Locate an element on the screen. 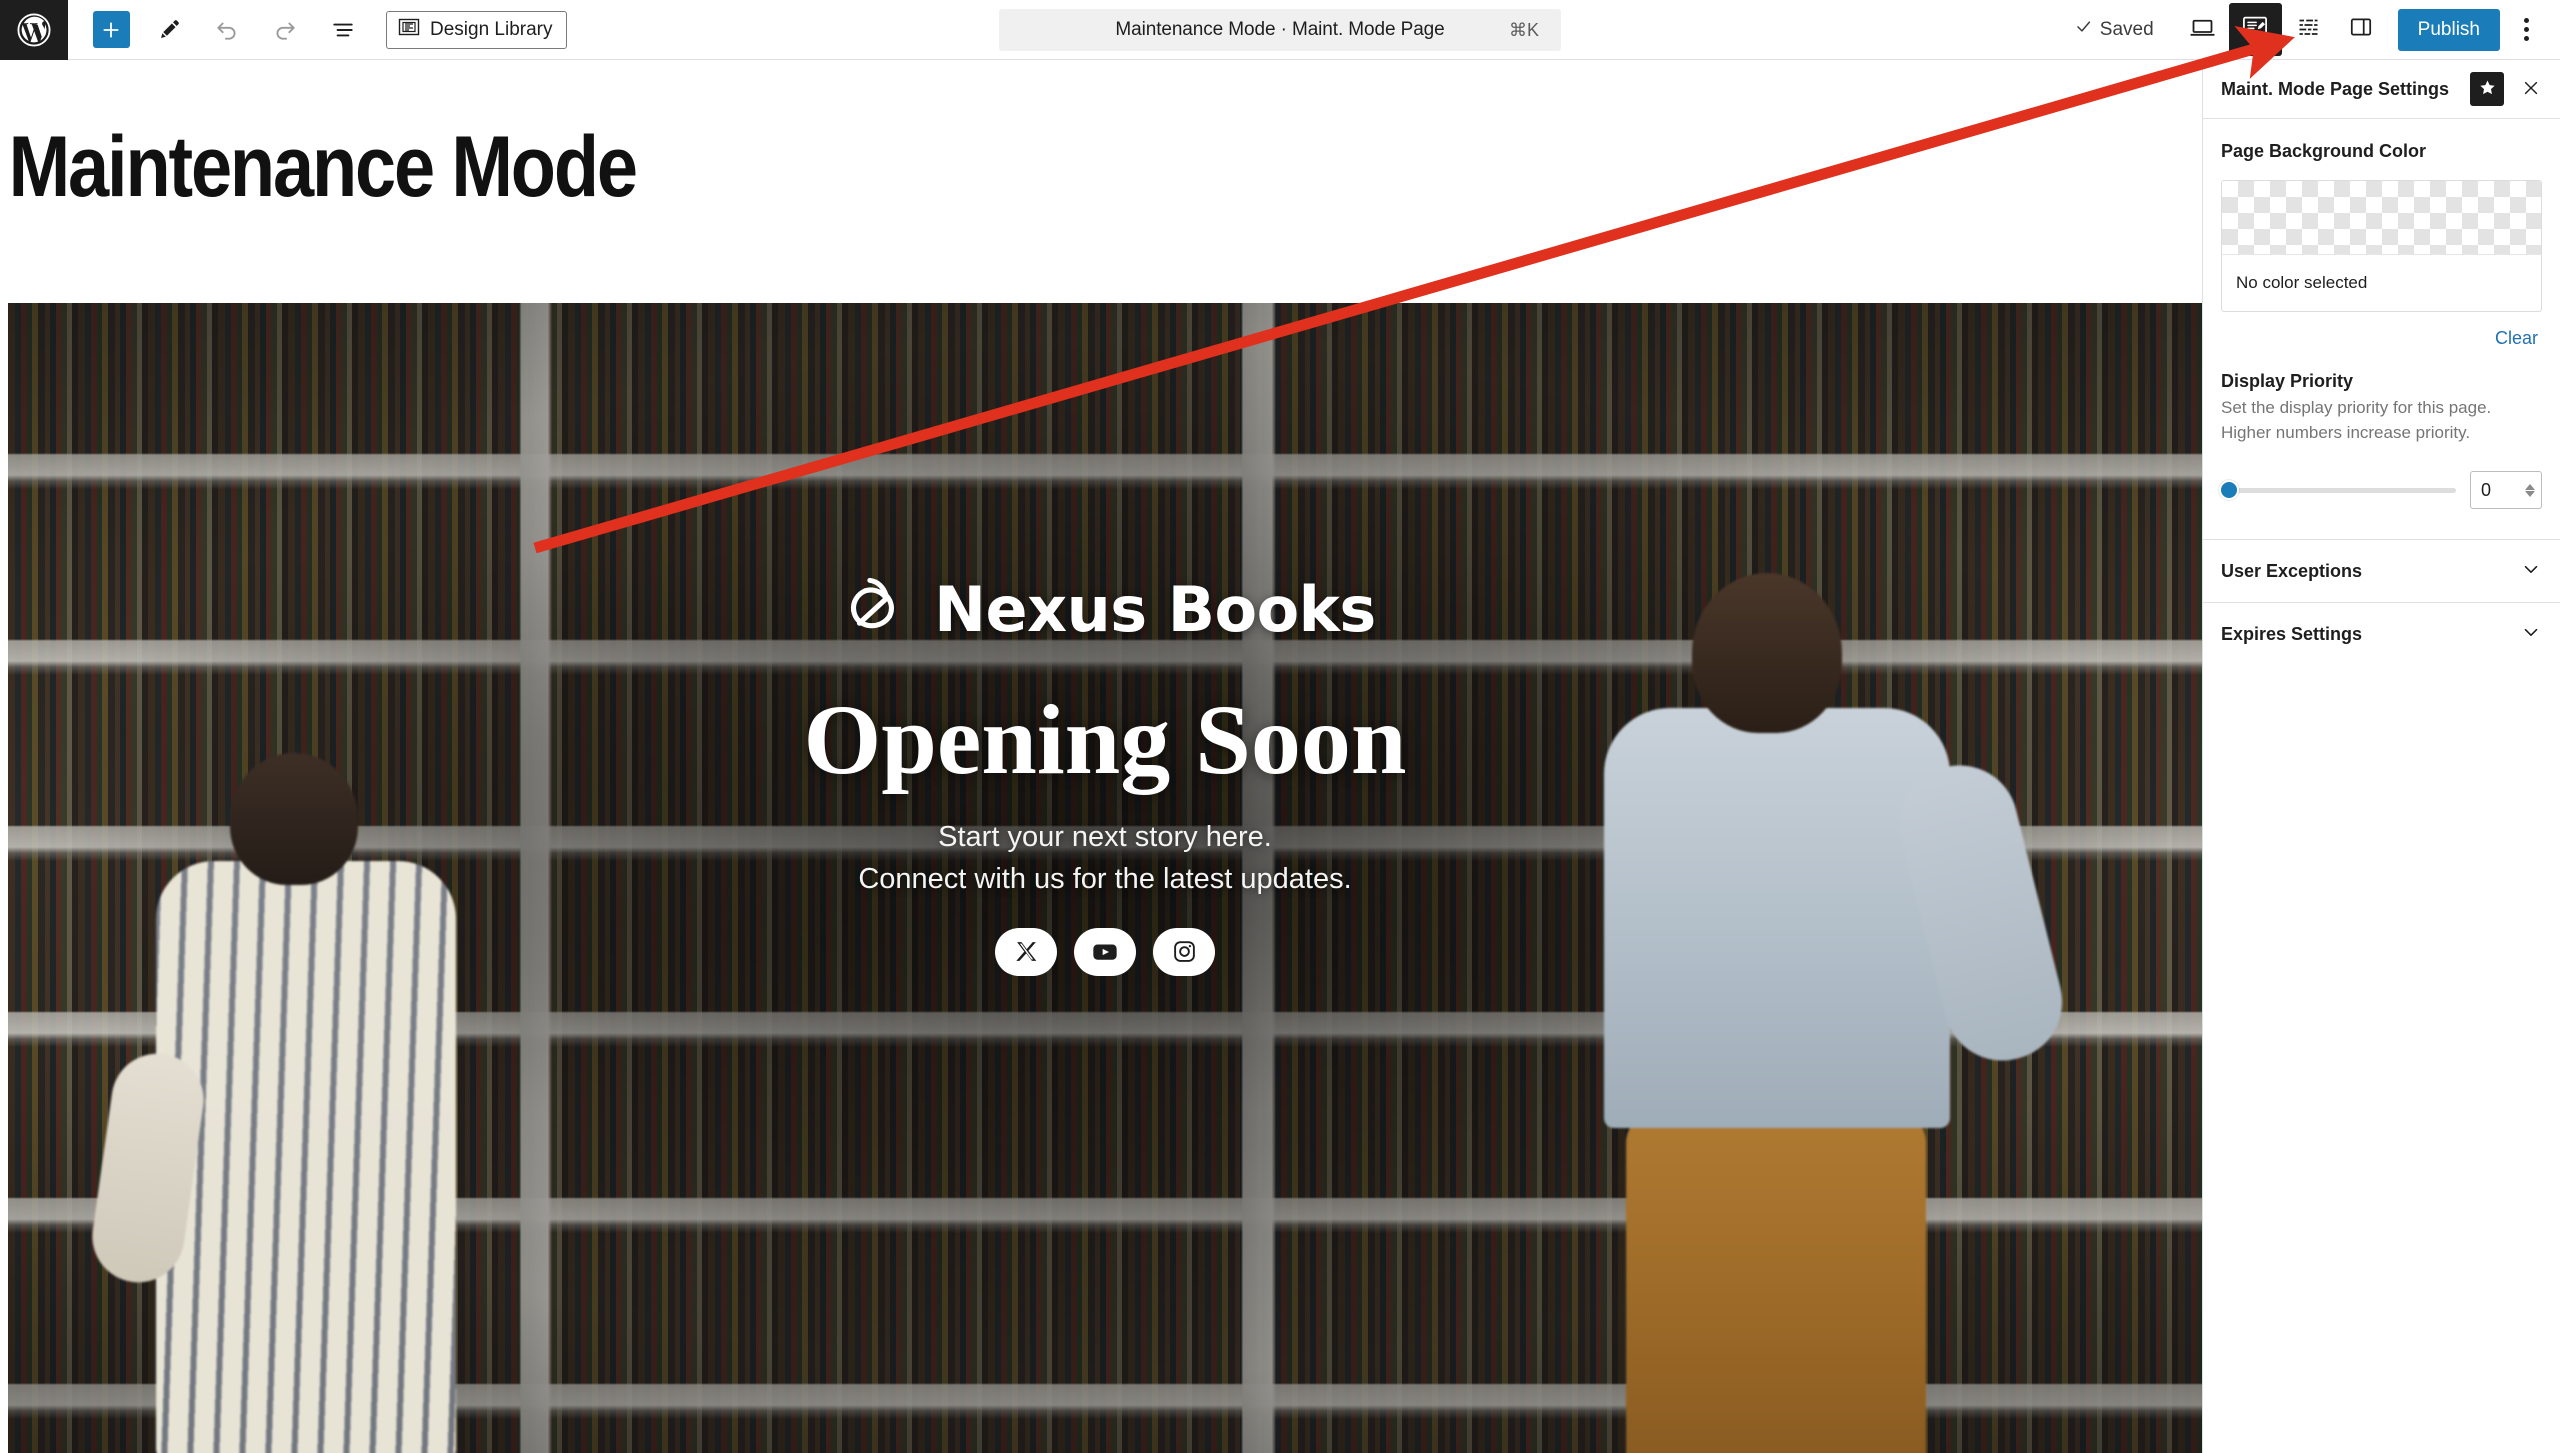 The height and width of the screenshot is (1453, 2560). social-links is located at coordinates (1105, 951).